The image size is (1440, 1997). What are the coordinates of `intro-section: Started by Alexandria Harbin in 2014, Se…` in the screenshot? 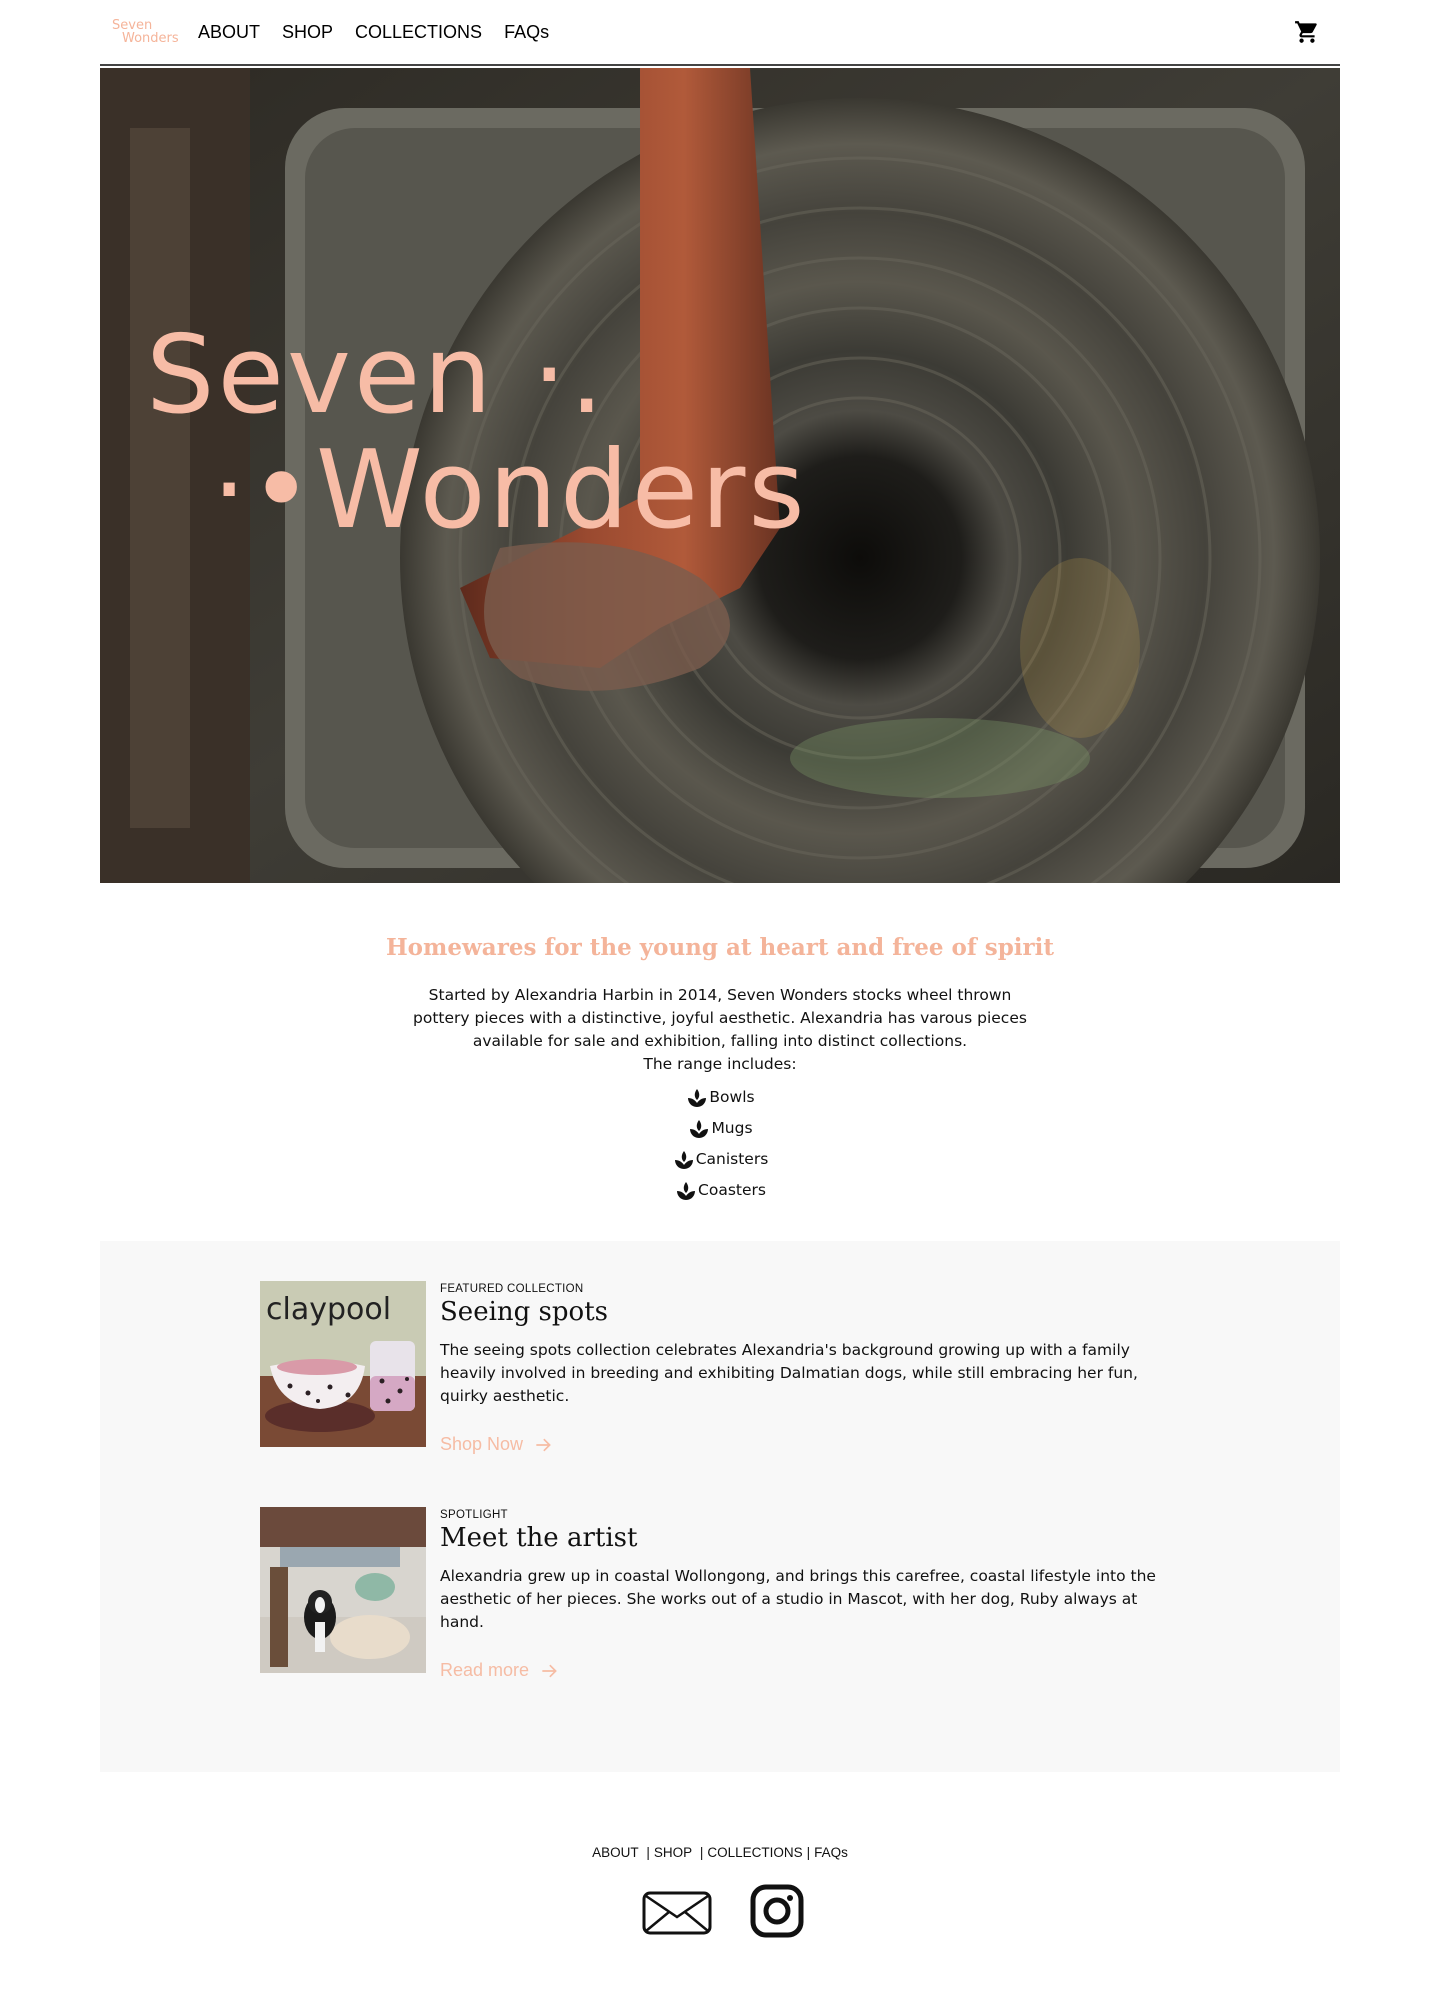 It's located at (720, 1093).